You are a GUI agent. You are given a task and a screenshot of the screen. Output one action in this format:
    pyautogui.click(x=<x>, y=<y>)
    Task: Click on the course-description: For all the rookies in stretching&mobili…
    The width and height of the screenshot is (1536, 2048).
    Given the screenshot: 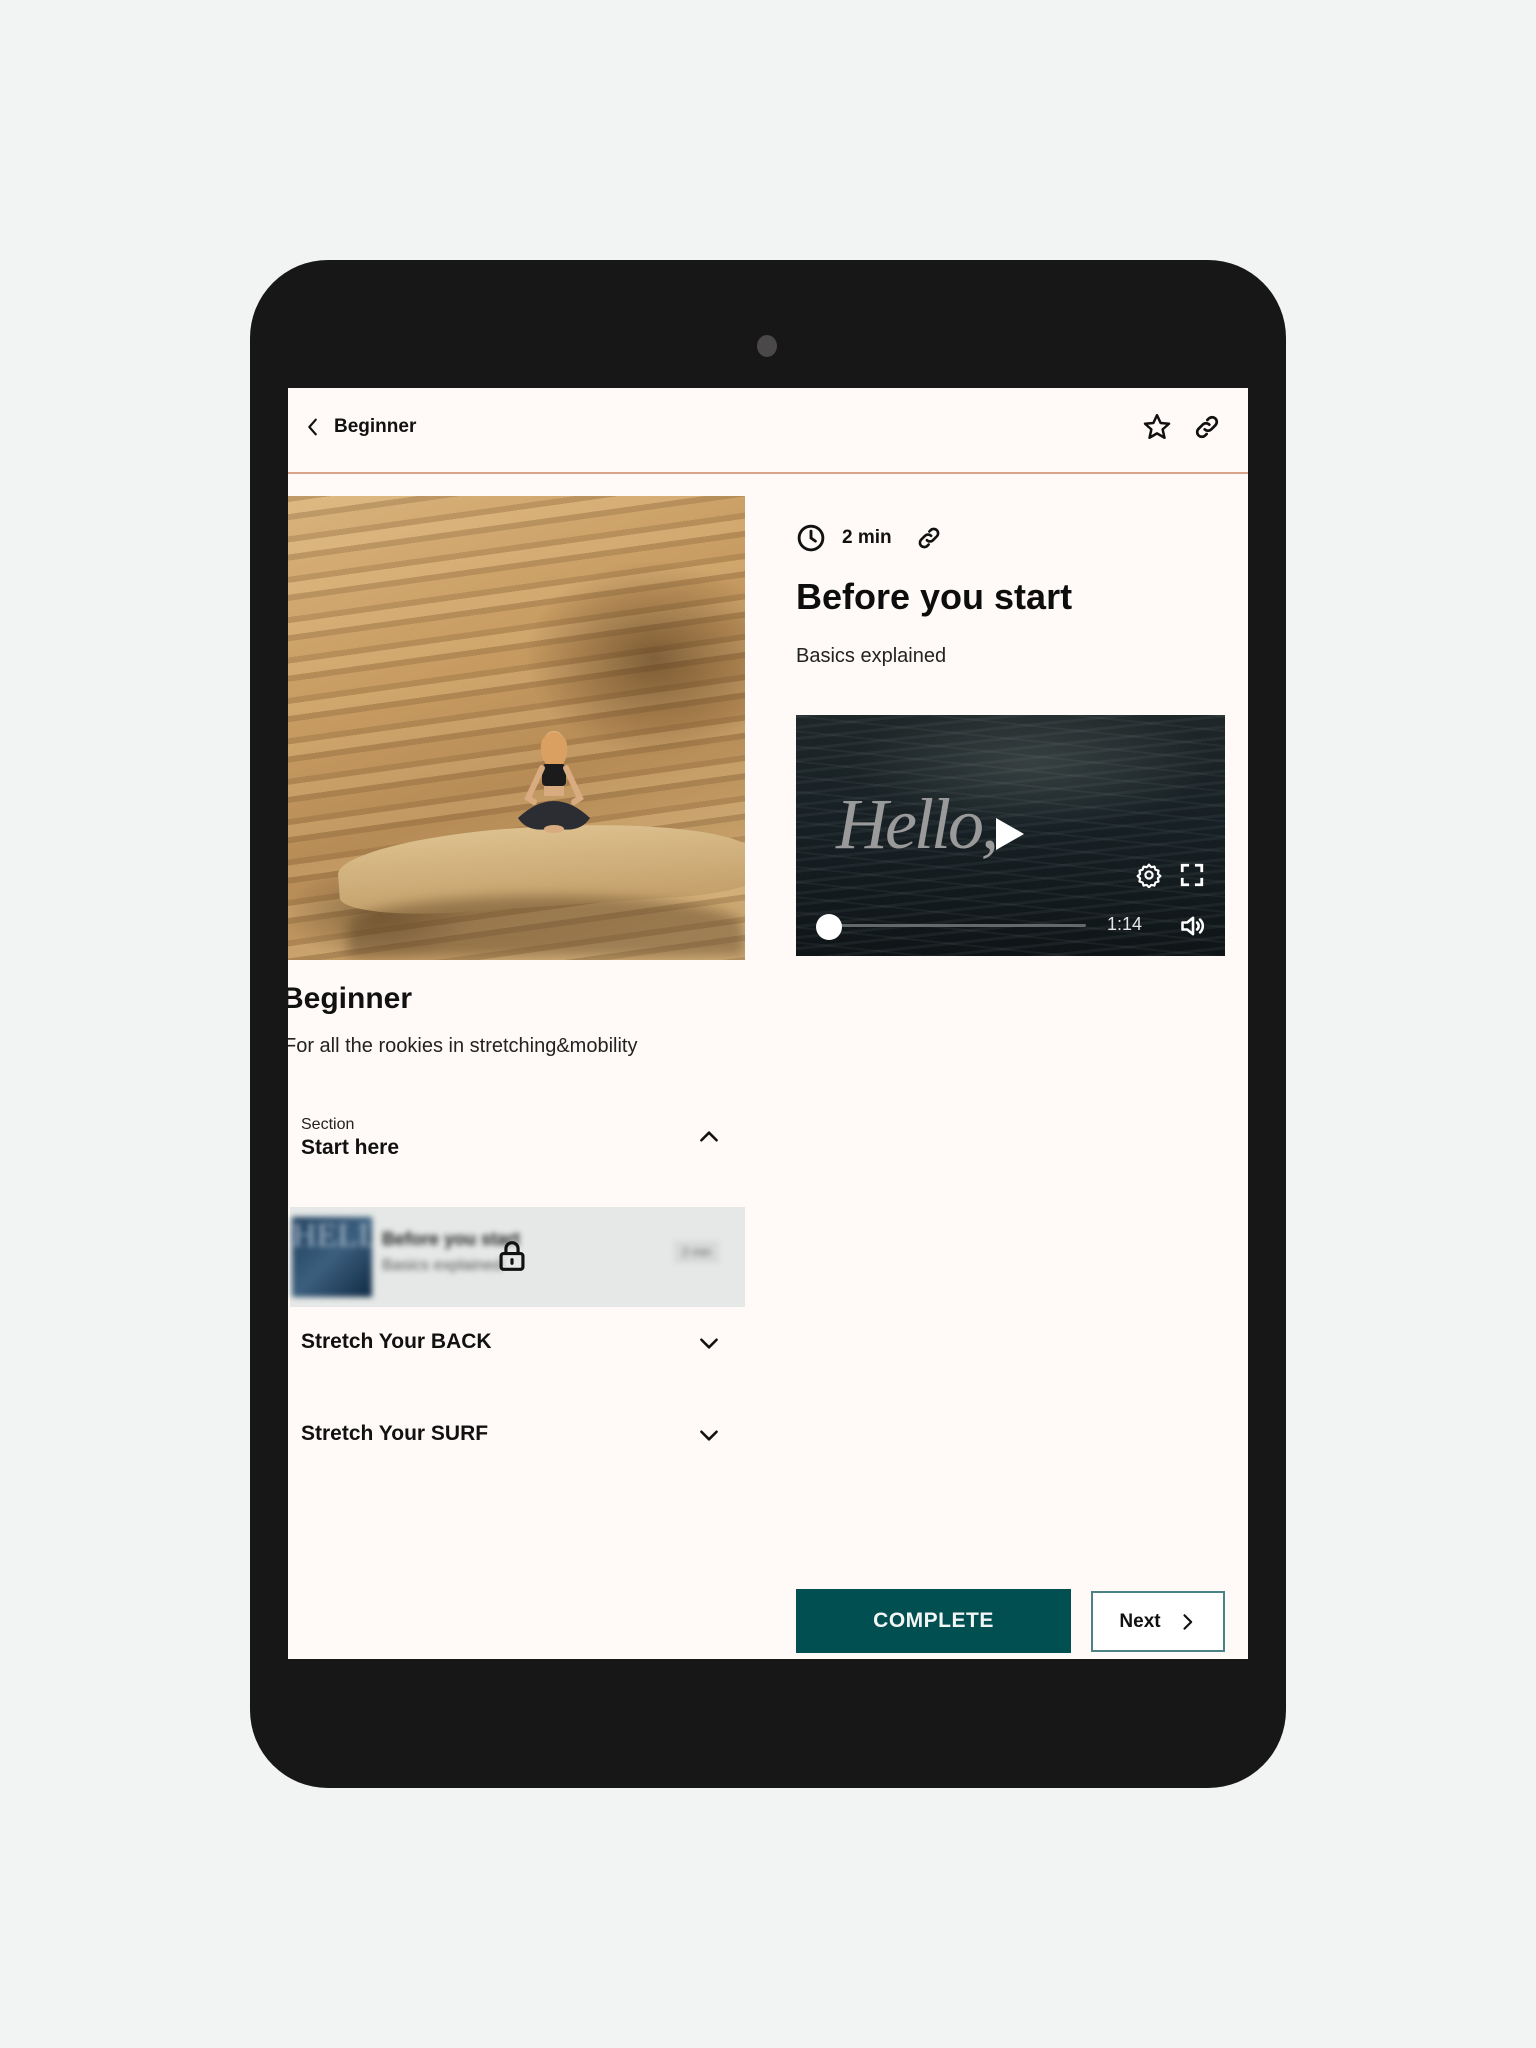 What is the action you would take?
    pyautogui.click(x=463, y=1046)
    